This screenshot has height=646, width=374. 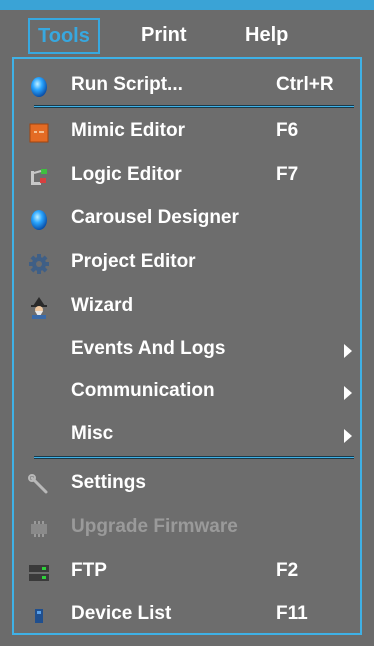 What do you see at coordinates (287, 130) in the screenshot?
I see `menu-item-shortcut: F6` at bounding box center [287, 130].